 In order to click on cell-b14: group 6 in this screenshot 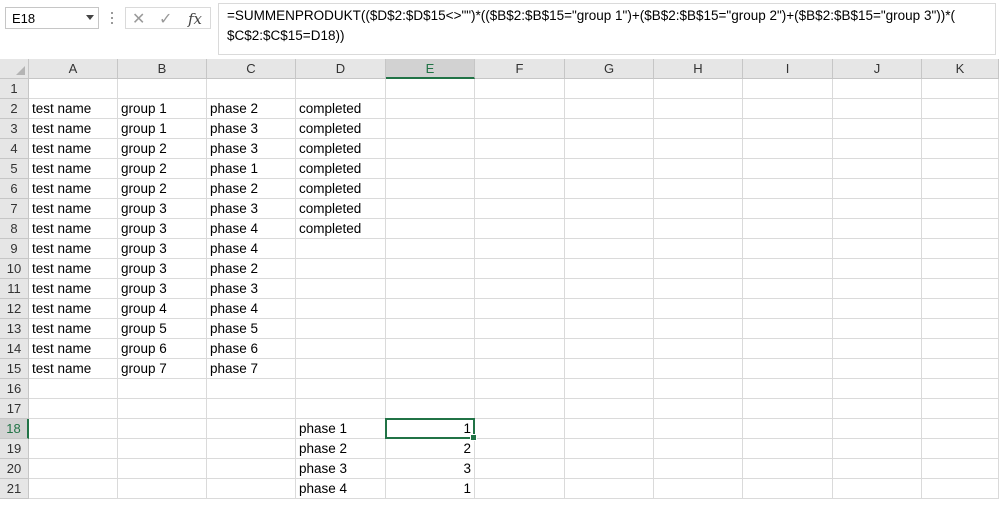, I will do `click(162, 349)`.